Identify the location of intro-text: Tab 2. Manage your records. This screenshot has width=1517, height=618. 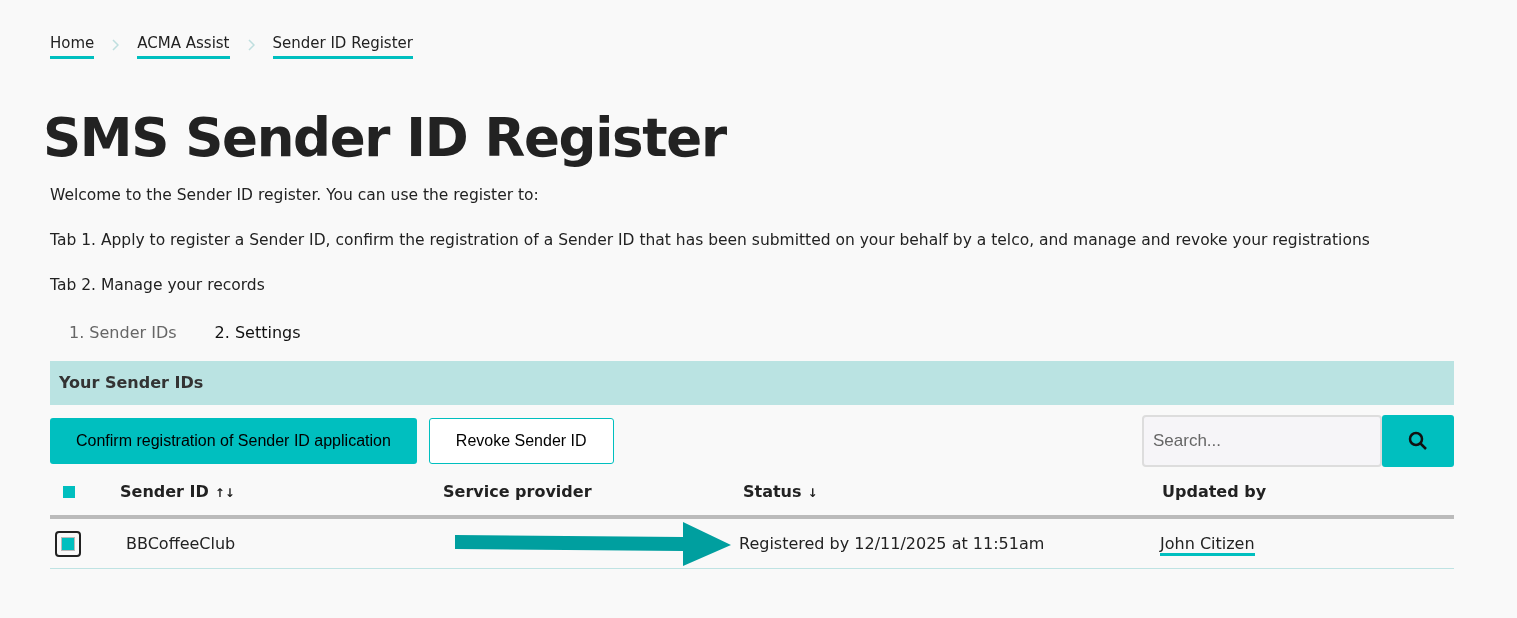
(158, 285).